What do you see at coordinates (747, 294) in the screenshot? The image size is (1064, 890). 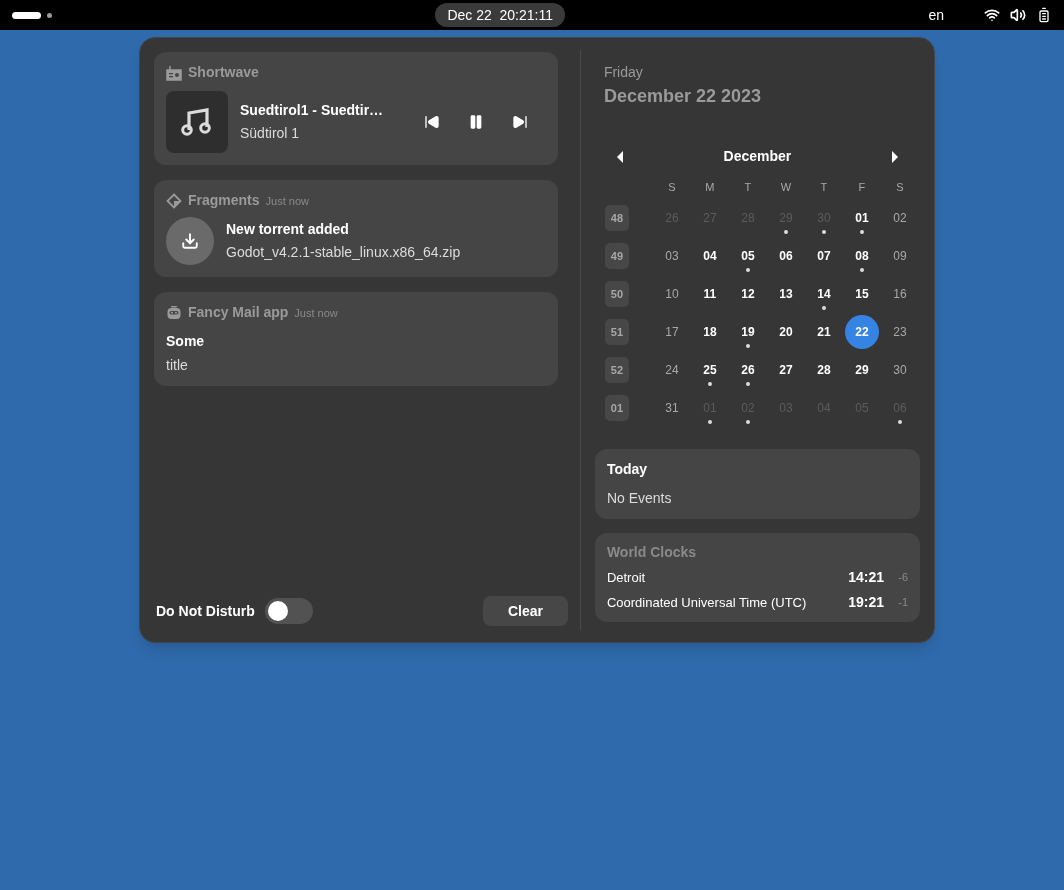 I see `calendar-day: 12` at bounding box center [747, 294].